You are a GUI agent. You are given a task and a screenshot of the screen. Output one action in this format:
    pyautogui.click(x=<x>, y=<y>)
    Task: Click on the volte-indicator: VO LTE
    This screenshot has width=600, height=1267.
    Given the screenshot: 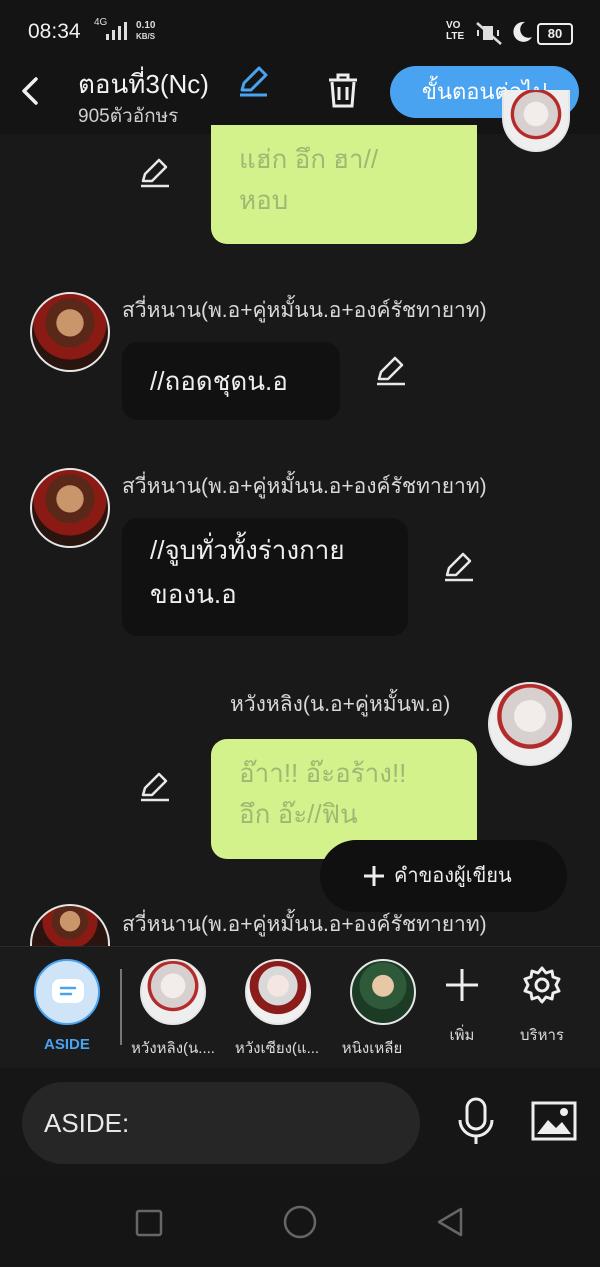 What is the action you would take?
    pyautogui.click(x=455, y=31)
    